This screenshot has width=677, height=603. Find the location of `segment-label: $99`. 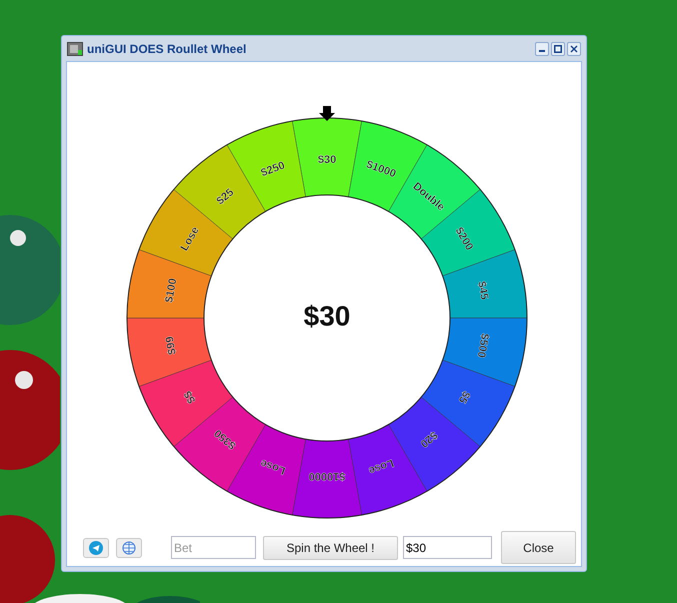

segment-label: $99 is located at coordinates (171, 345).